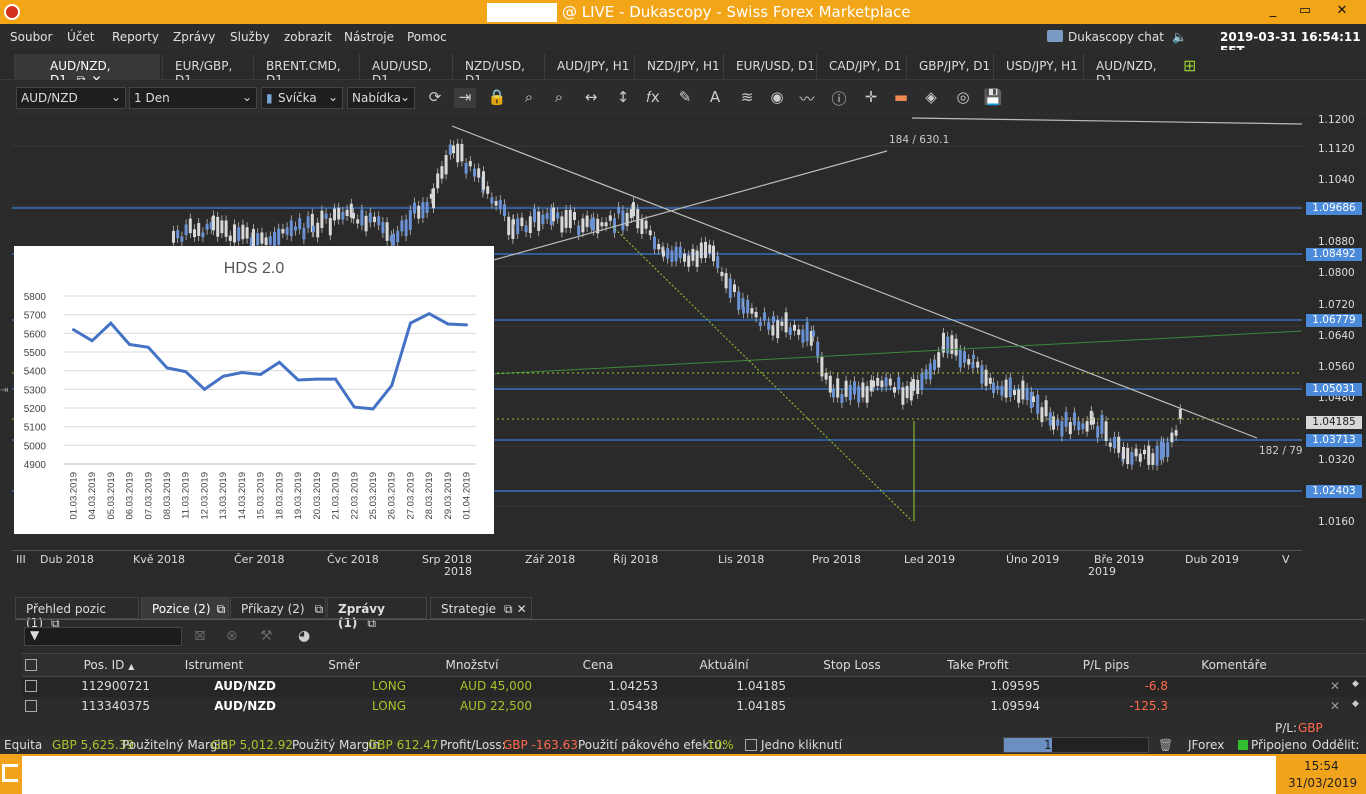 The width and height of the screenshot is (1366, 794). Describe the element at coordinates (305, 70) in the screenshot. I see `tab-brent: BRENT.CMD, D1` at that location.